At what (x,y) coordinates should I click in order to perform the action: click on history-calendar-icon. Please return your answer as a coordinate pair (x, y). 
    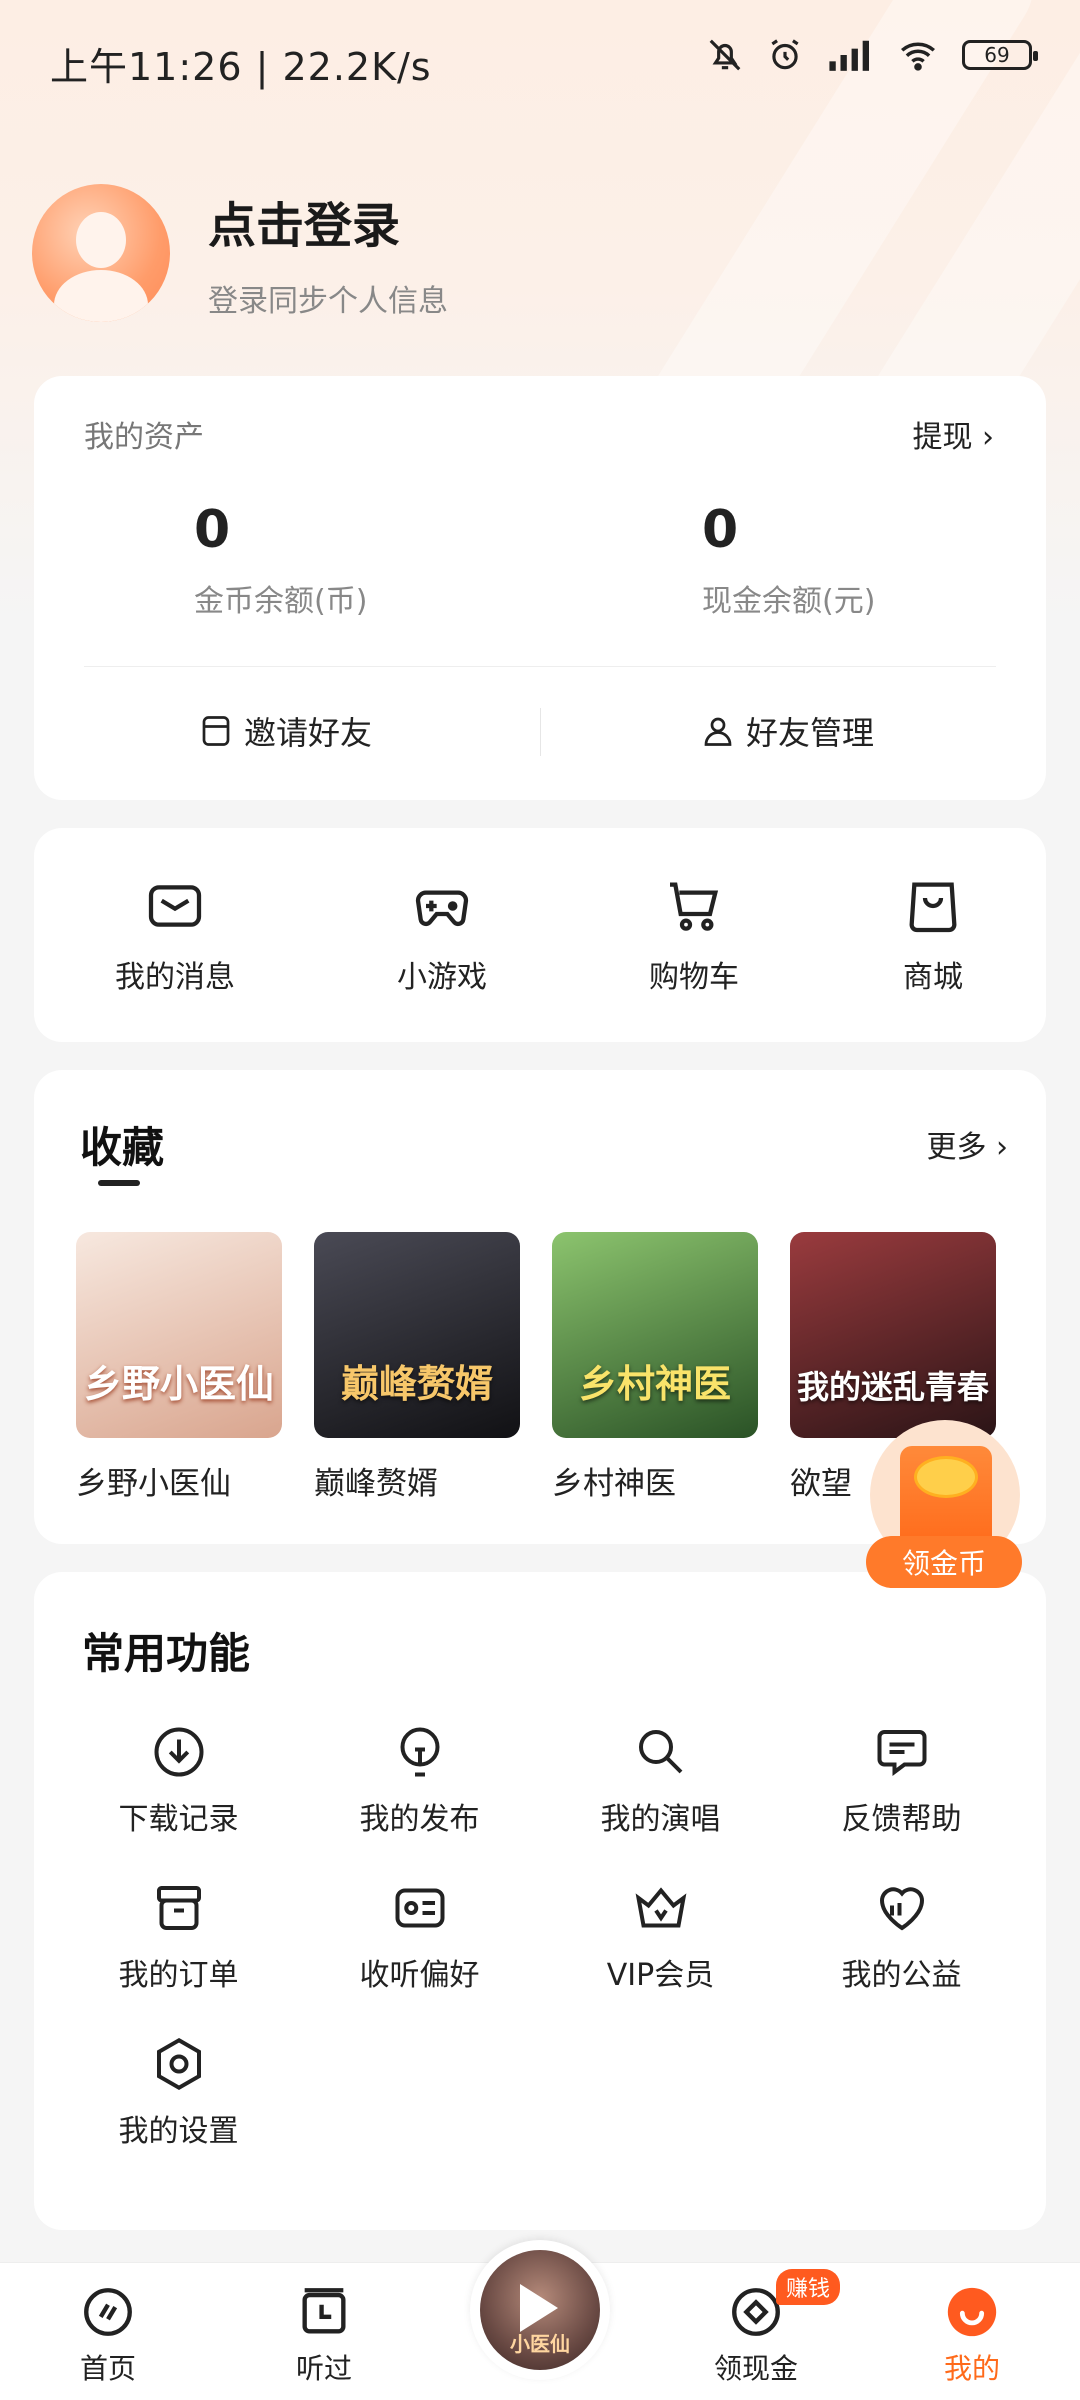
    Looking at the image, I should click on (324, 2311).